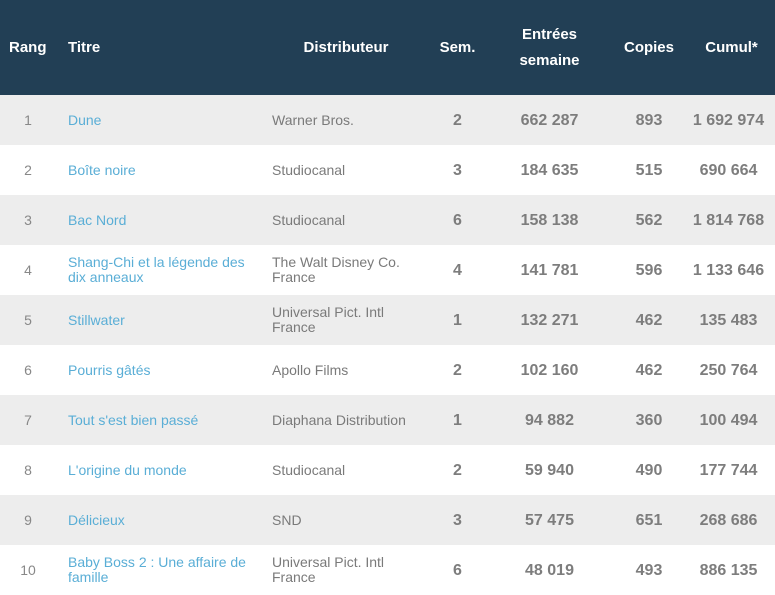 This screenshot has width=775, height=595. I want to click on admissions-cell: 94 882, so click(549, 420).